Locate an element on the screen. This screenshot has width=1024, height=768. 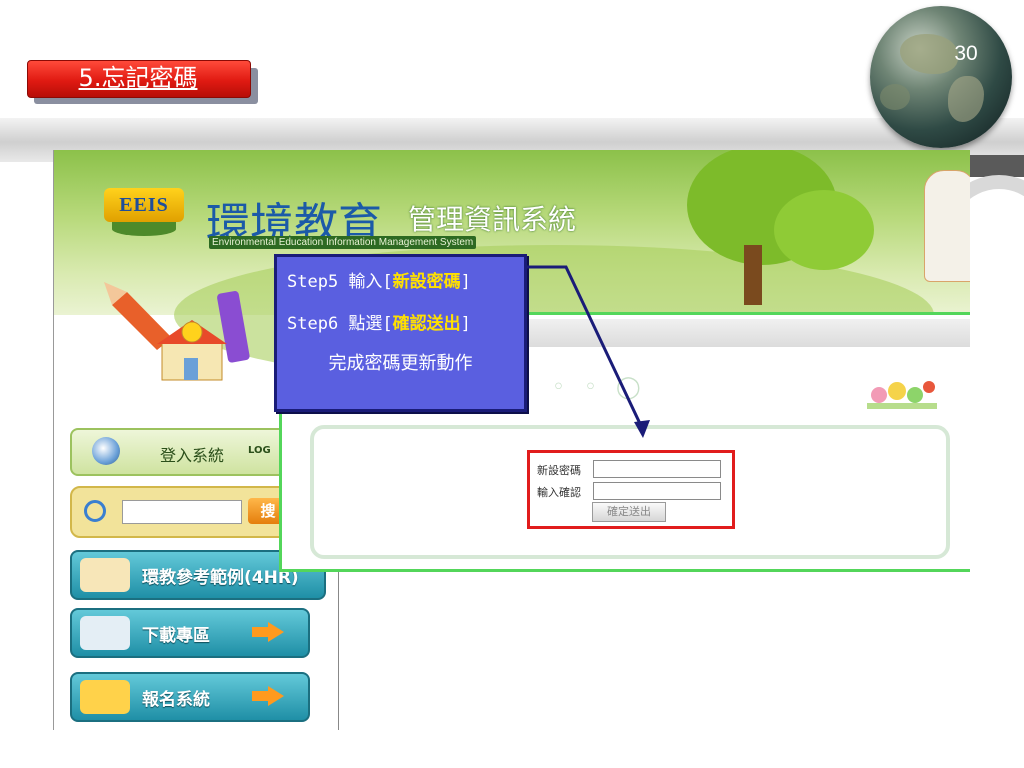
eeis-logo: EEIS is located at coordinates (144, 205).